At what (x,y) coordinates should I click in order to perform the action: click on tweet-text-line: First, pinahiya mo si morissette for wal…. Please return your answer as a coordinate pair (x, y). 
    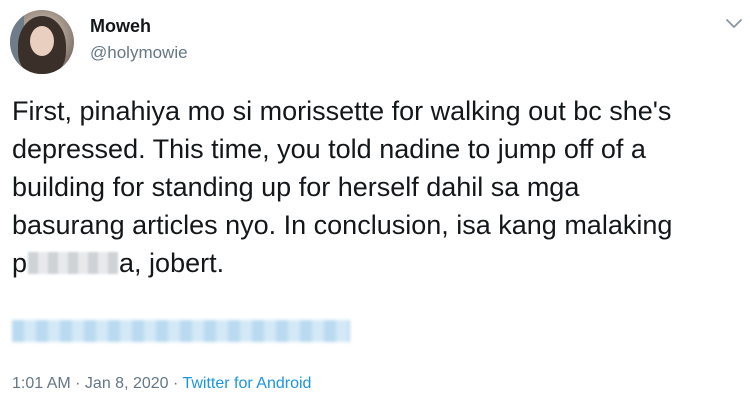
    Looking at the image, I should click on (342, 111).